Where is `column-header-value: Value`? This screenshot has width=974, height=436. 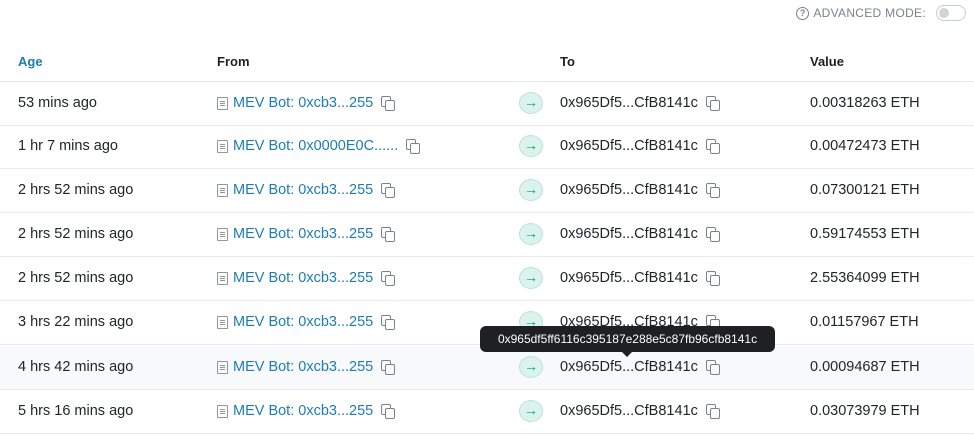
column-header-value: Value is located at coordinates (827, 61).